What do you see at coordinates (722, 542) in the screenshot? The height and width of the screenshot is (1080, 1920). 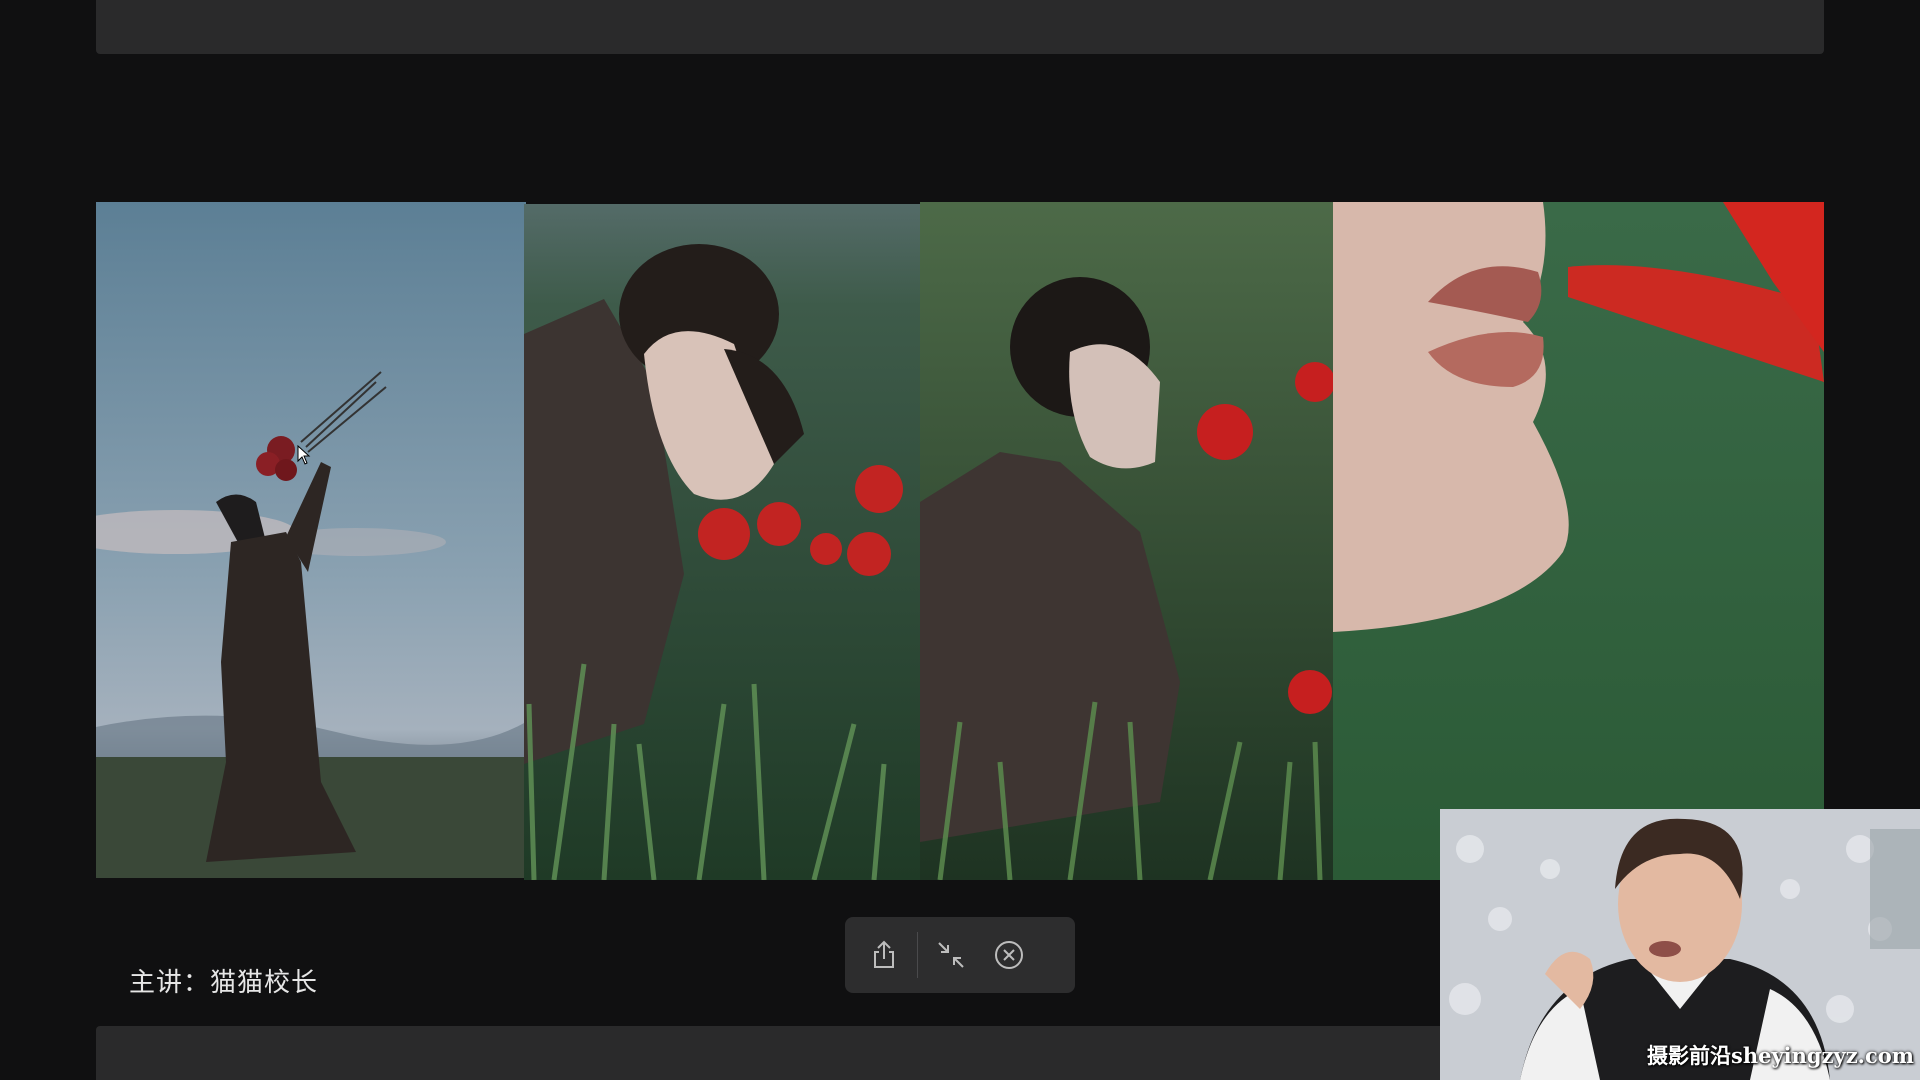 I see `photo-smelling-roses` at bounding box center [722, 542].